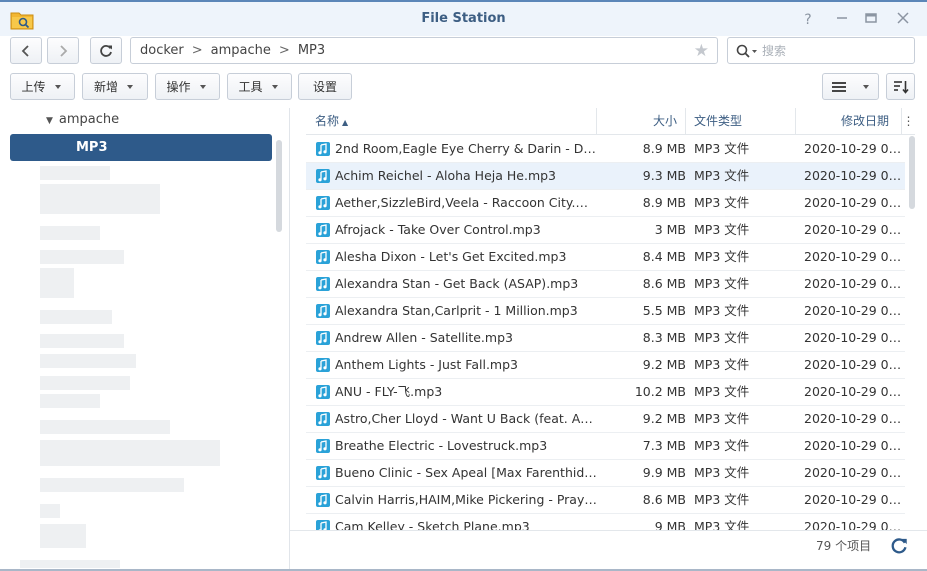 This screenshot has width=927, height=571. Describe the element at coordinates (900, 86) in the screenshot. I see `sort-button` at that location.